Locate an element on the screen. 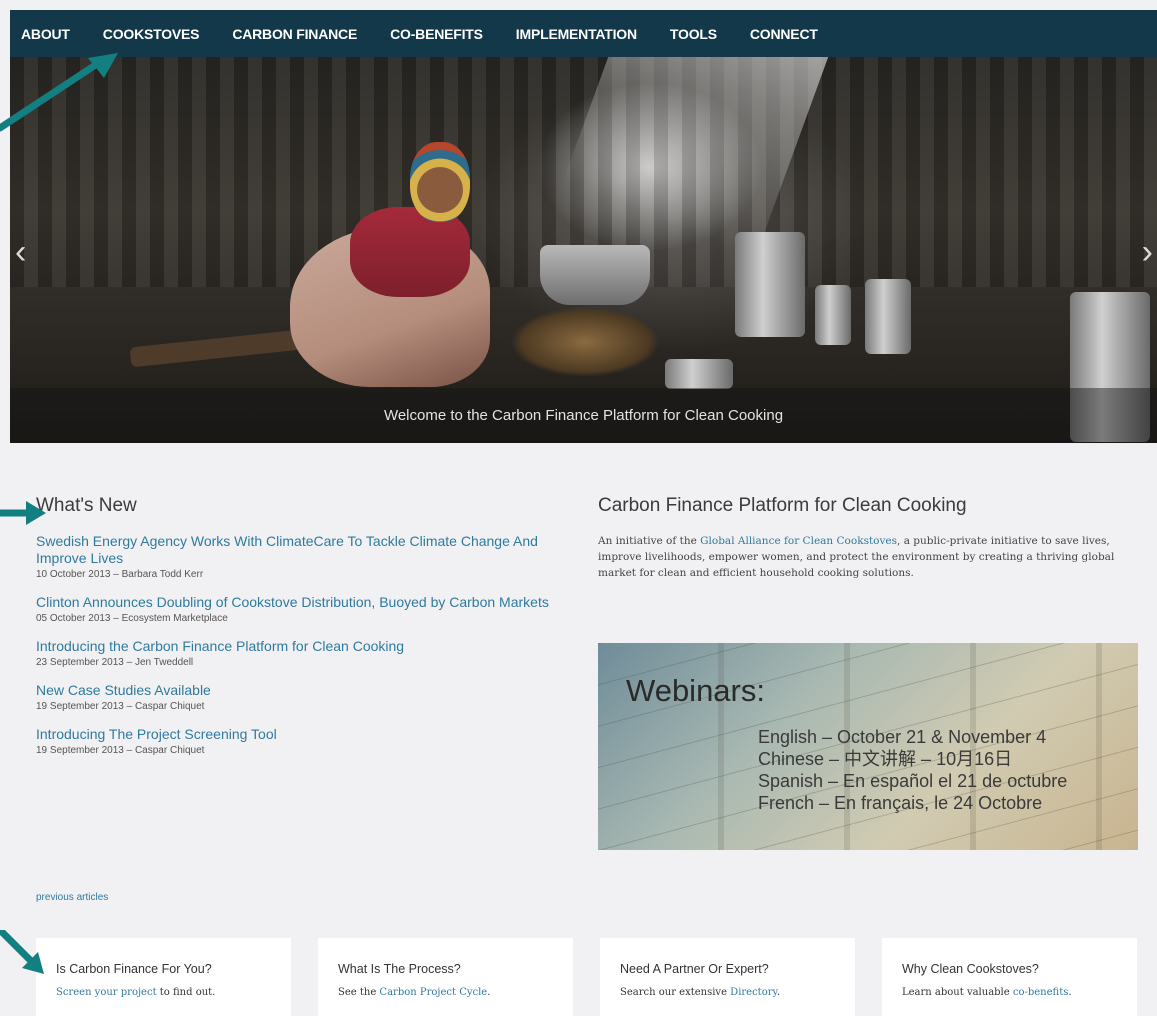 The width and height of the screenshot is (1157, 1016). whats-new-heading: What's New is located at coordinates (86, 505).